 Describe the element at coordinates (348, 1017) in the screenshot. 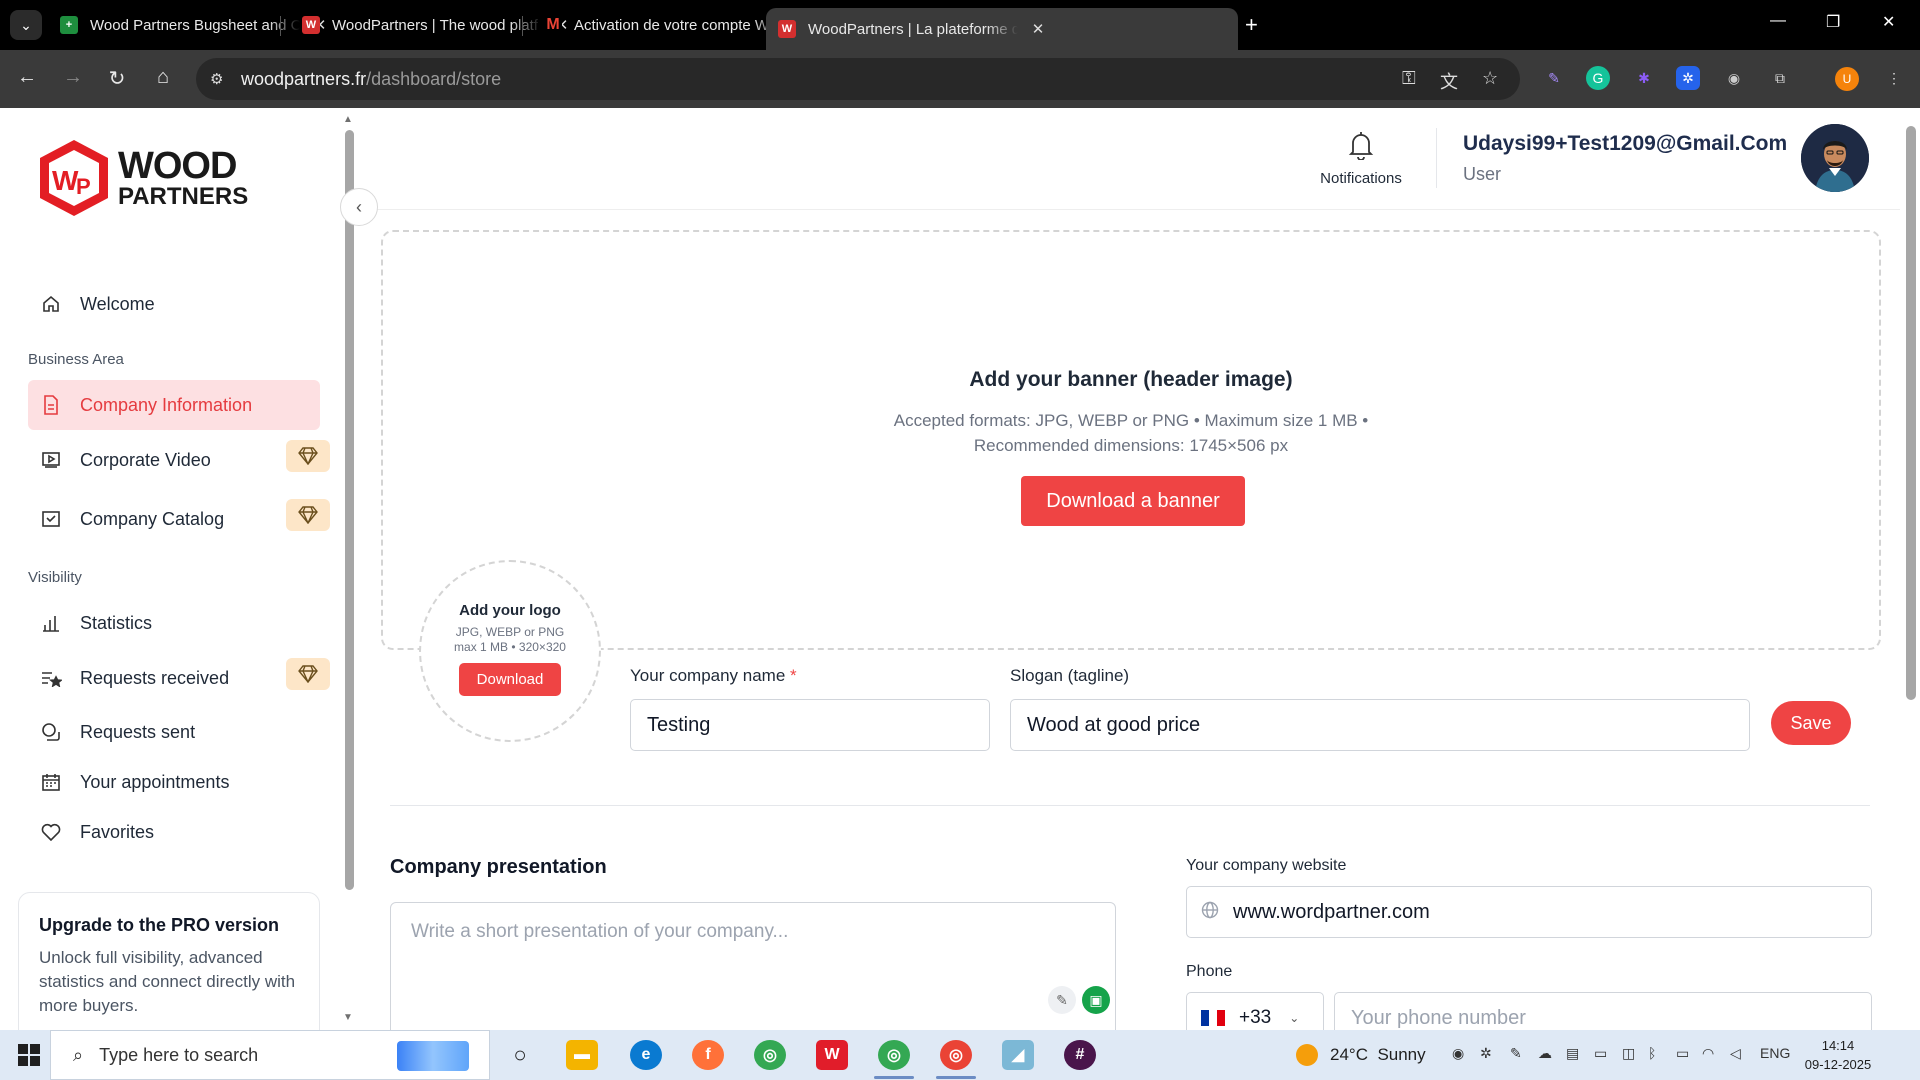

I see `scroll-down-arrow-icon: ▼` at that location.